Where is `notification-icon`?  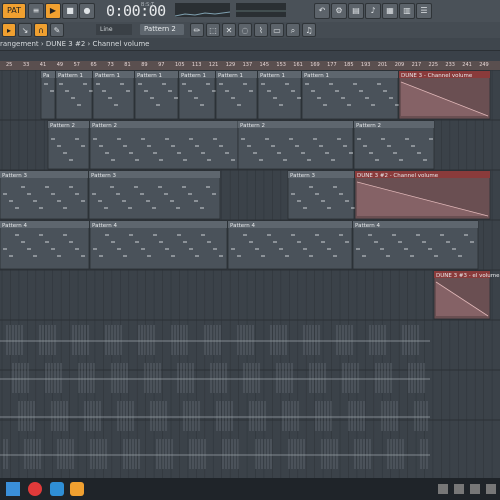
notification-icon is located at coordinates (491, 489).